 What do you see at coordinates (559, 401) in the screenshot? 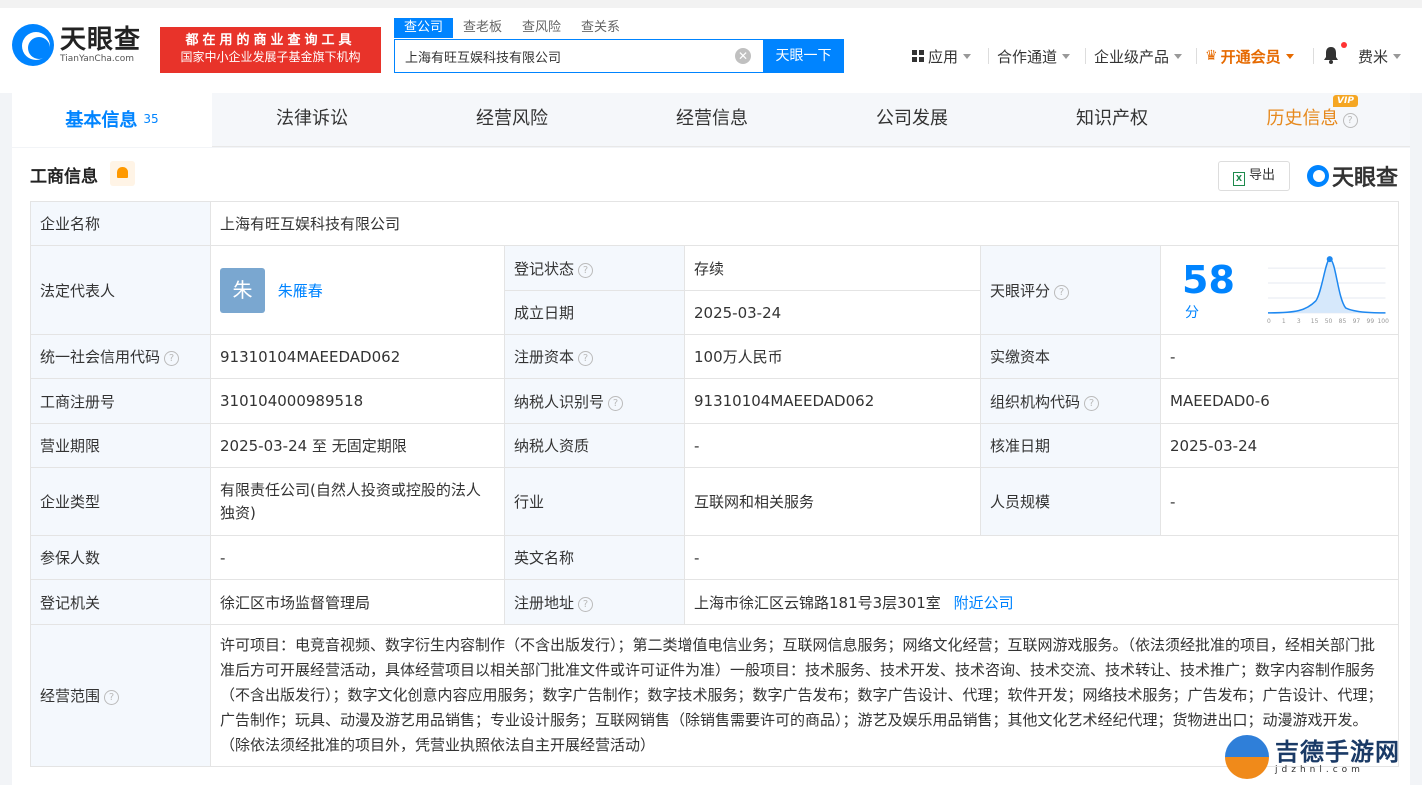
I see `taxpayer-id-label: 纳税人识别号` at bounding box center [559, 401].